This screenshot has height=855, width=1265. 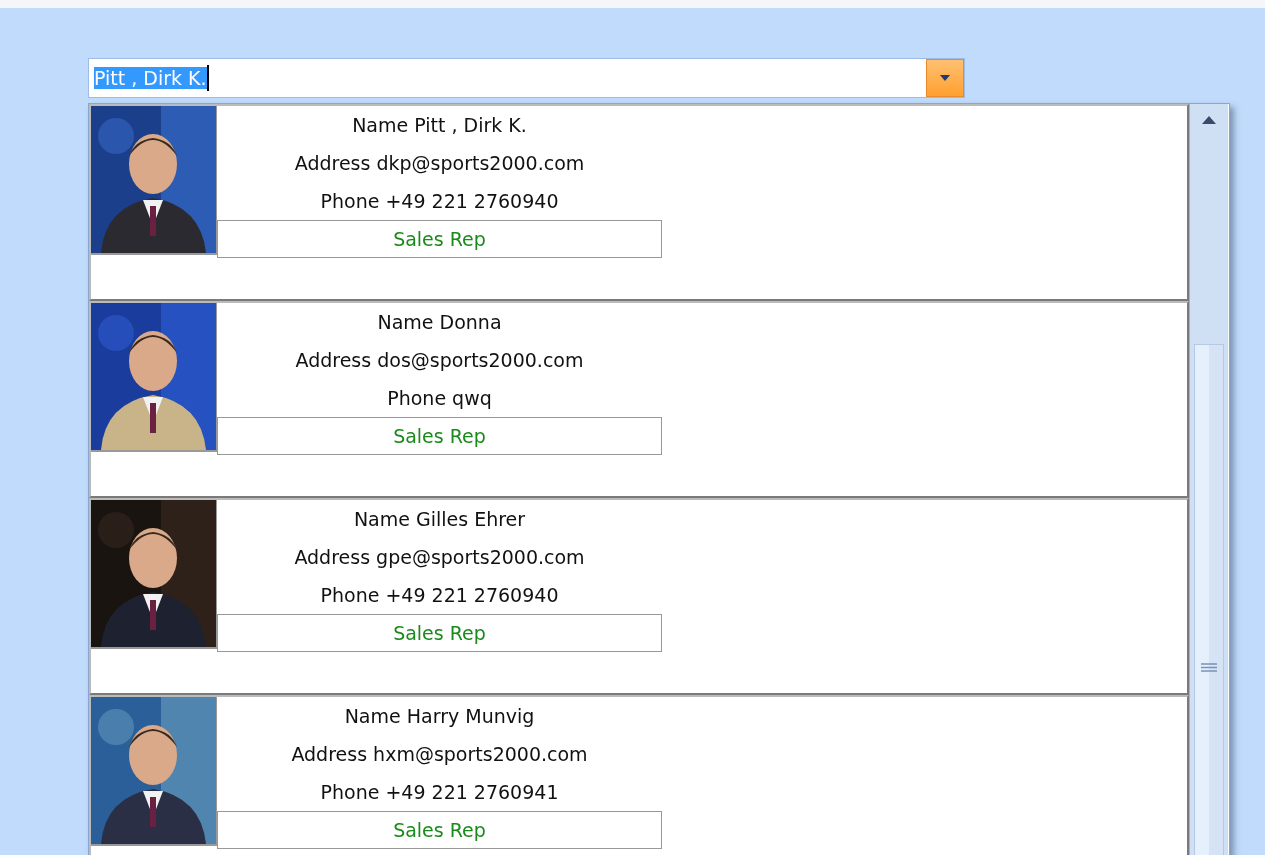 What do you see at coordinates (439, 754) in the screenshot?
I see `address-text: Address hxm@sports2000.com` at bounding box center [439, 754].